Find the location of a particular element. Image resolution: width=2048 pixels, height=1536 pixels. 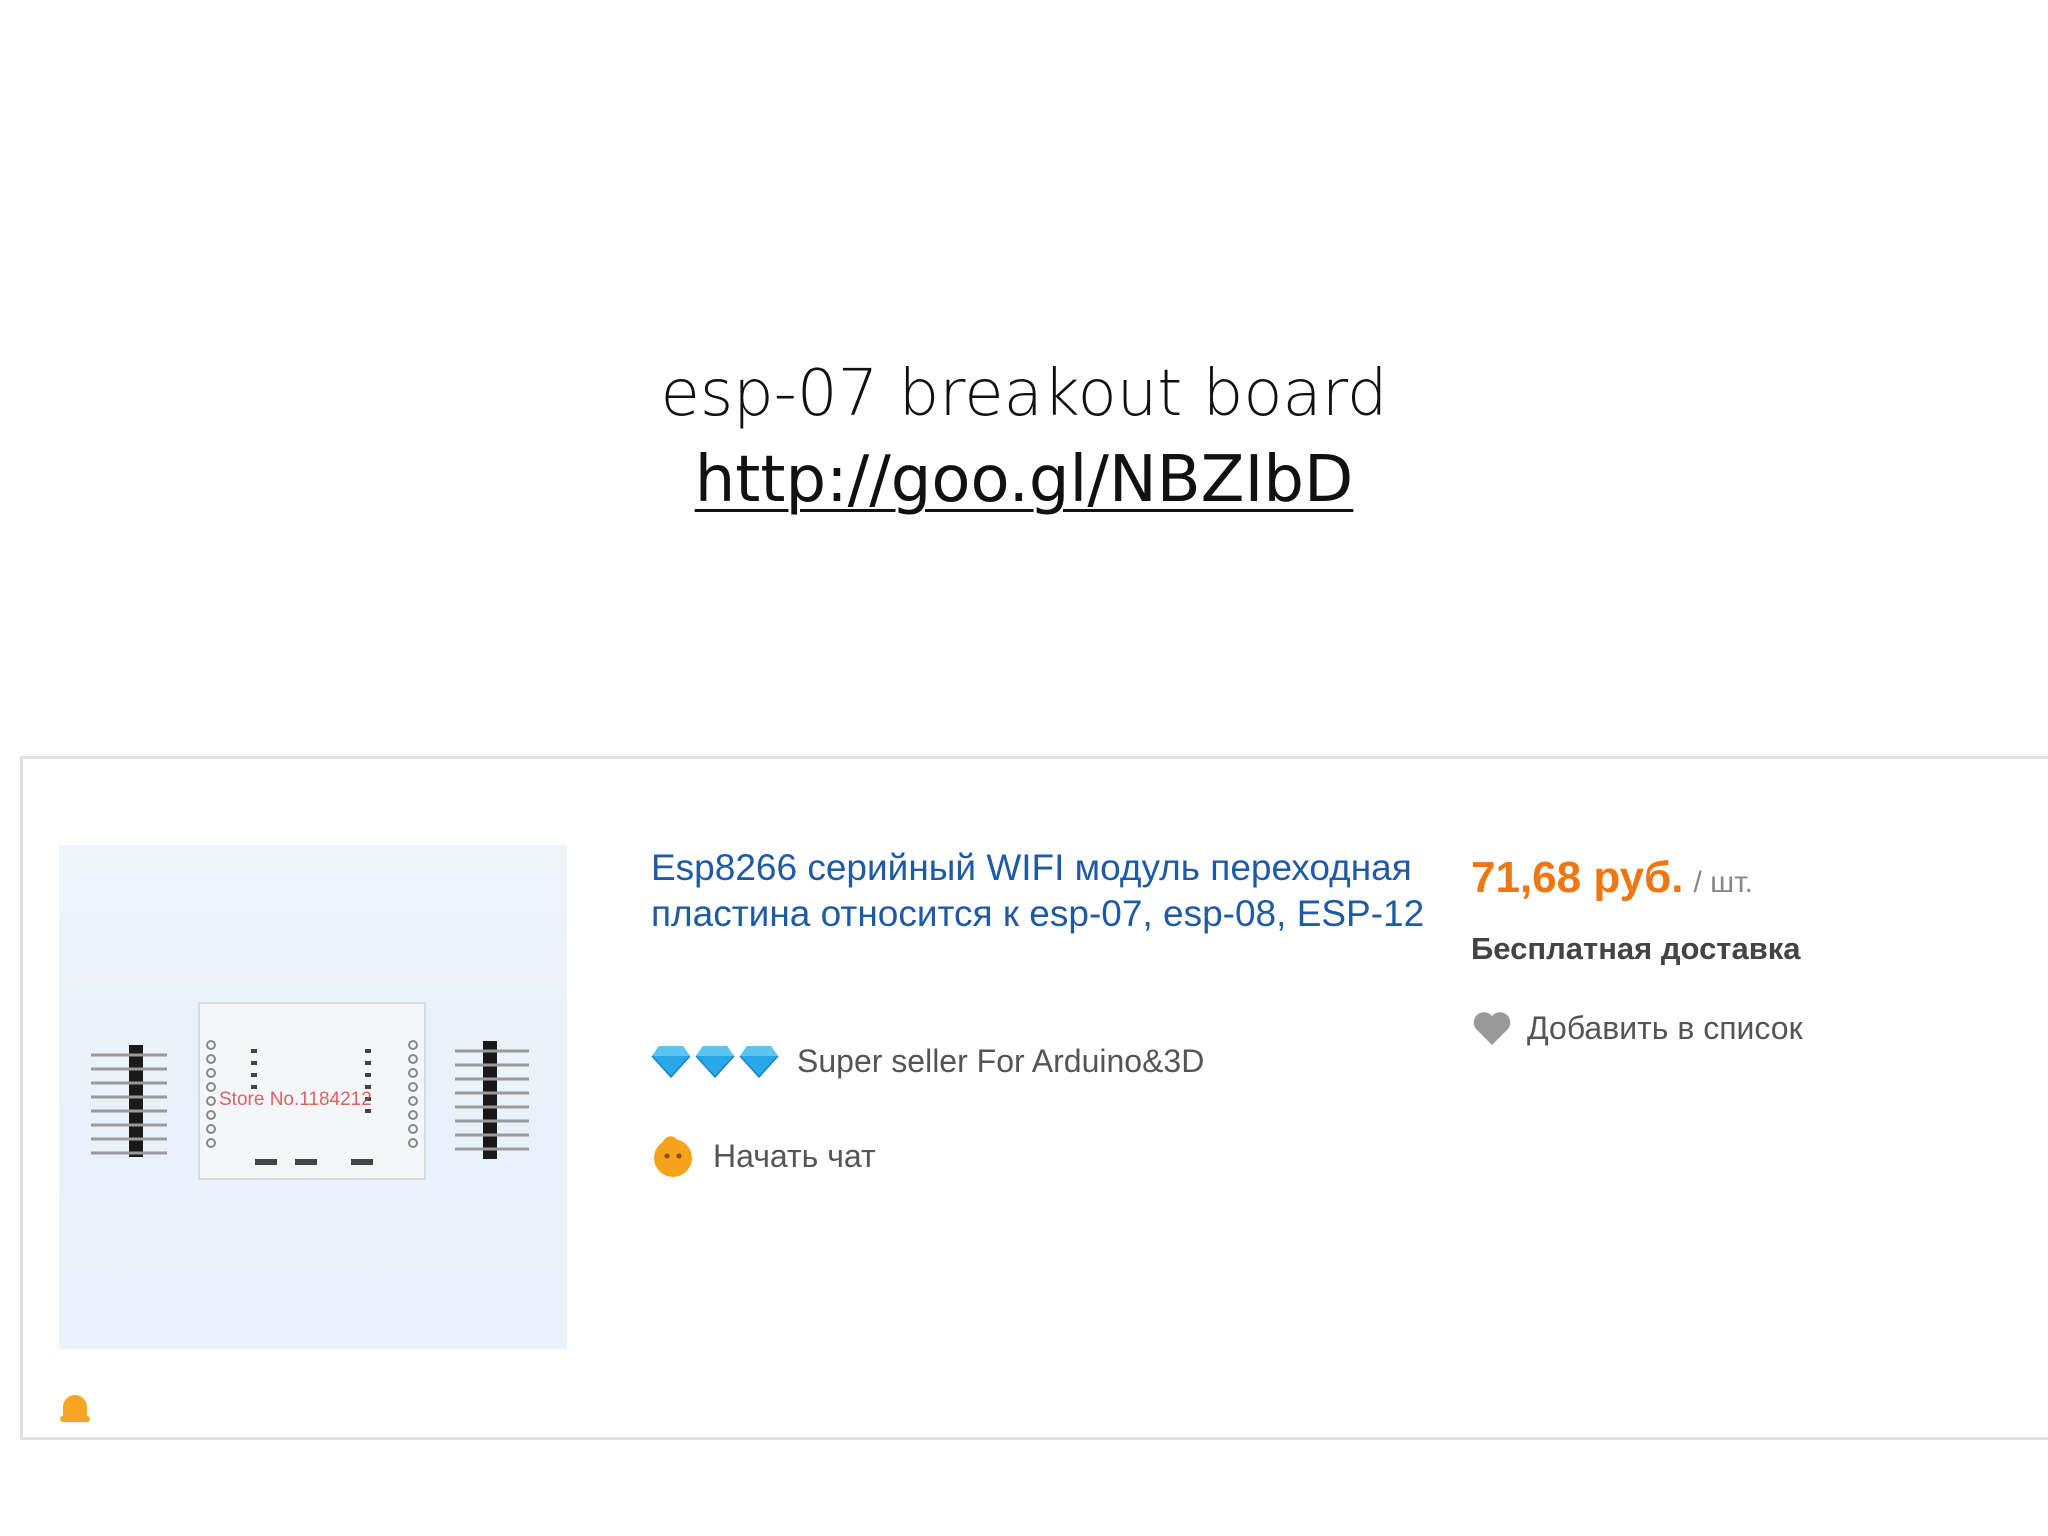

add-to-wishlist-button: Добавить в список is located at coordinates (1637, 1028).